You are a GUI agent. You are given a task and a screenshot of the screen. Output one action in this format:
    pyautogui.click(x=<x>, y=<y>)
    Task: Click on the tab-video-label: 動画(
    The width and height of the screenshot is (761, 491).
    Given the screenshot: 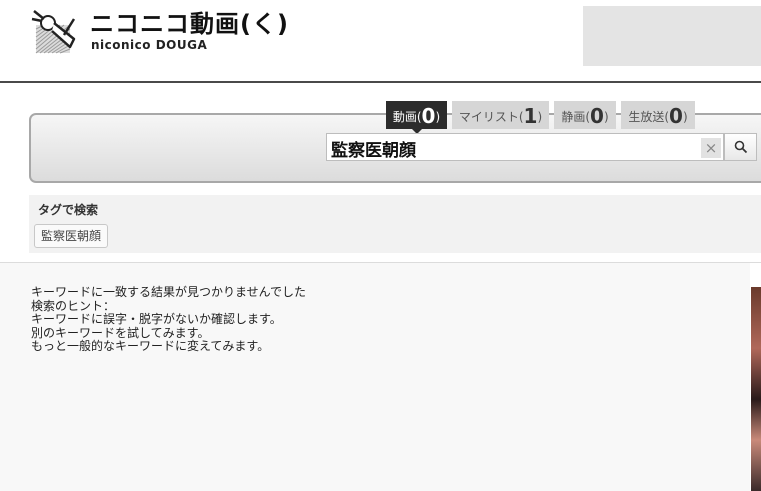 What is the action you would take?
    pyautogui.click(x=407, y=117)
    